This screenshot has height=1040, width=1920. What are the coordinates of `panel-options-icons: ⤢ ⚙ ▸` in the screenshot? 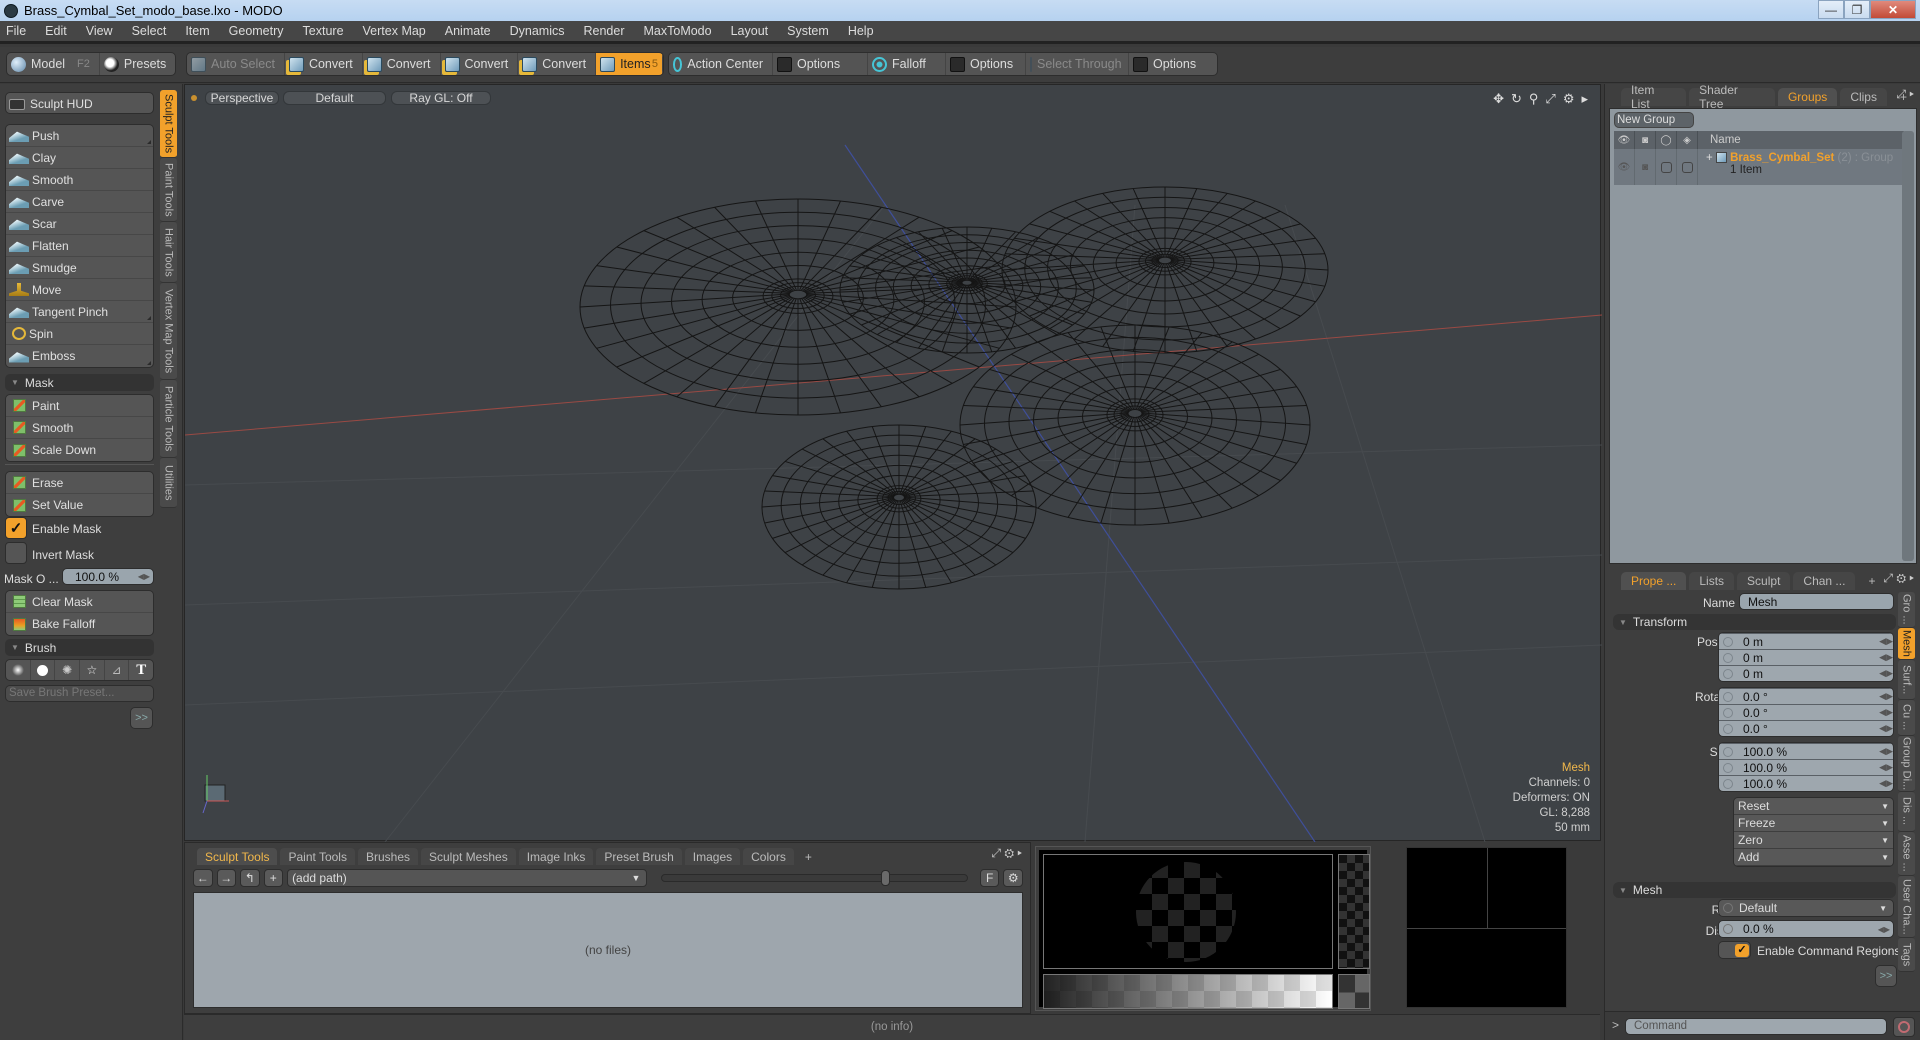 It's located at (1006, 853).